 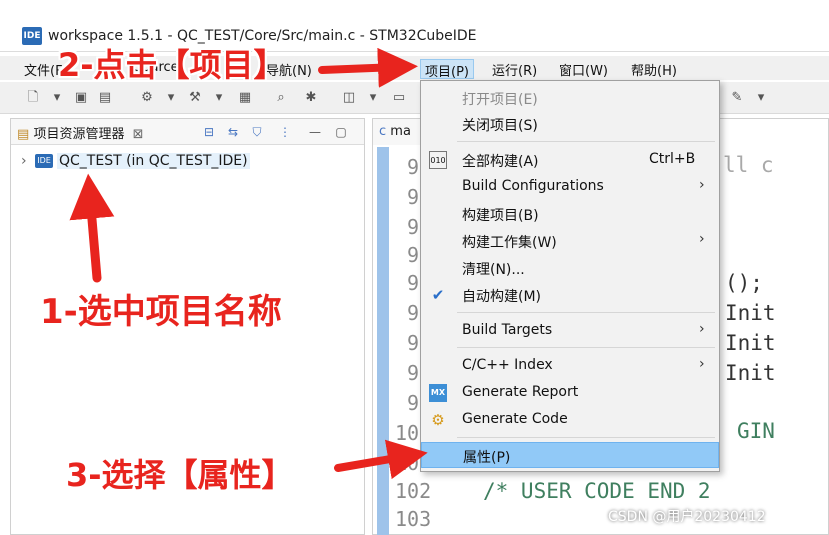 What do you see at coordinates (570, 455) in the screenshot?
I see `menu-item-properties: 属性(P)` at bounding box center [570, 455].